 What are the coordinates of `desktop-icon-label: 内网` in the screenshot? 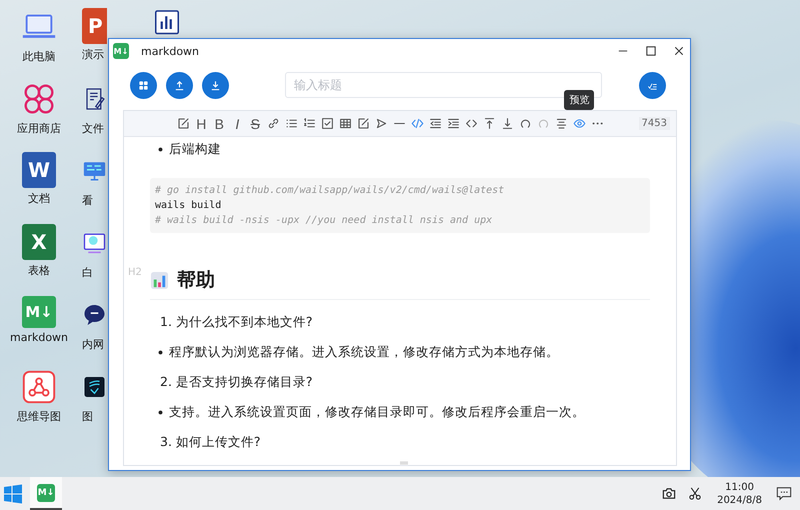 It's located at (93, 344).